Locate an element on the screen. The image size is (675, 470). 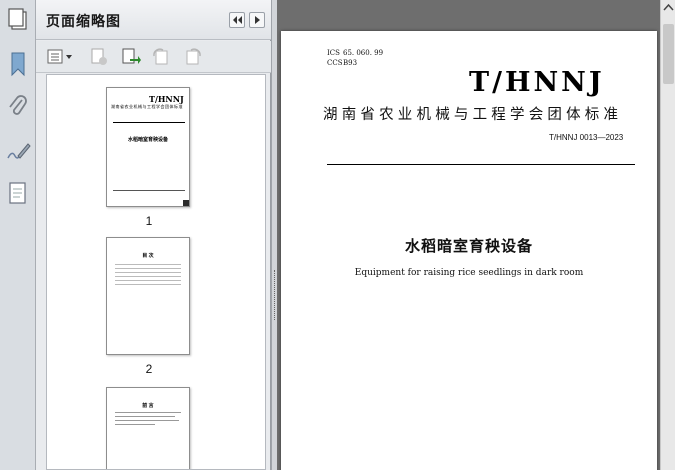
delete-page-icon is located at coordinates (99, 57).